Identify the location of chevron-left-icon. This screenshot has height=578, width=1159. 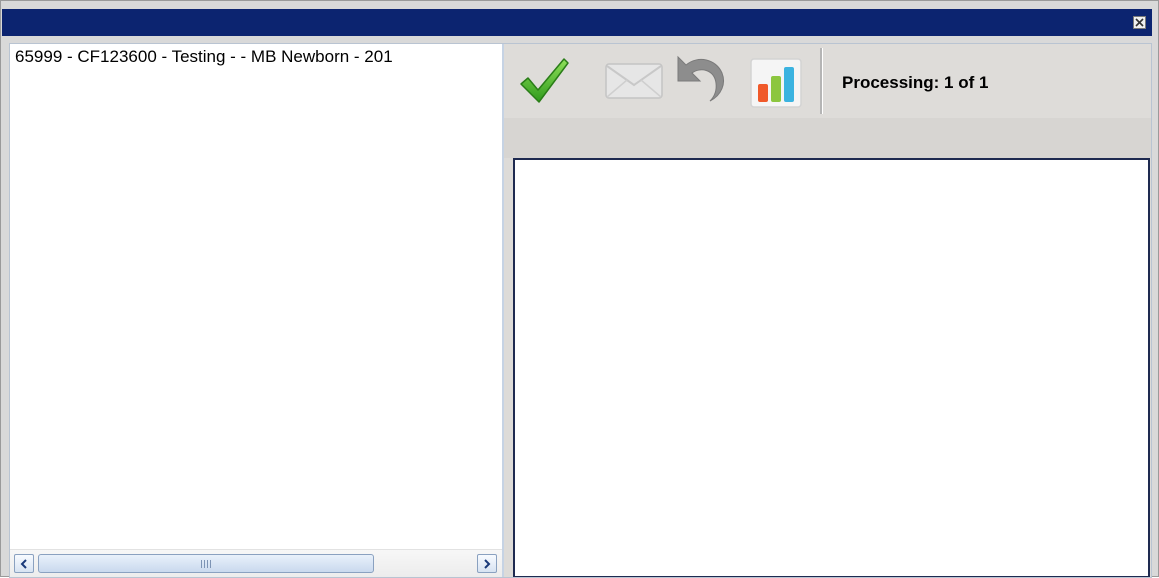
(23, 563).